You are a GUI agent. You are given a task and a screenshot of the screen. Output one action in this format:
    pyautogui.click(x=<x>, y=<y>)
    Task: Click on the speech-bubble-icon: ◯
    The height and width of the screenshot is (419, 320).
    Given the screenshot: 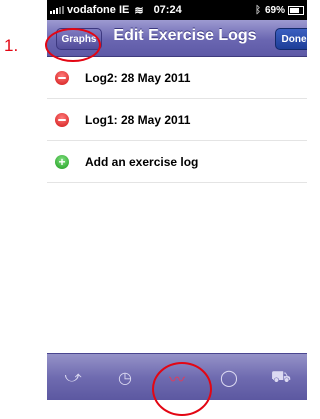 What is the action you would take?
    pyautogui.click(x=229, y=378)
    